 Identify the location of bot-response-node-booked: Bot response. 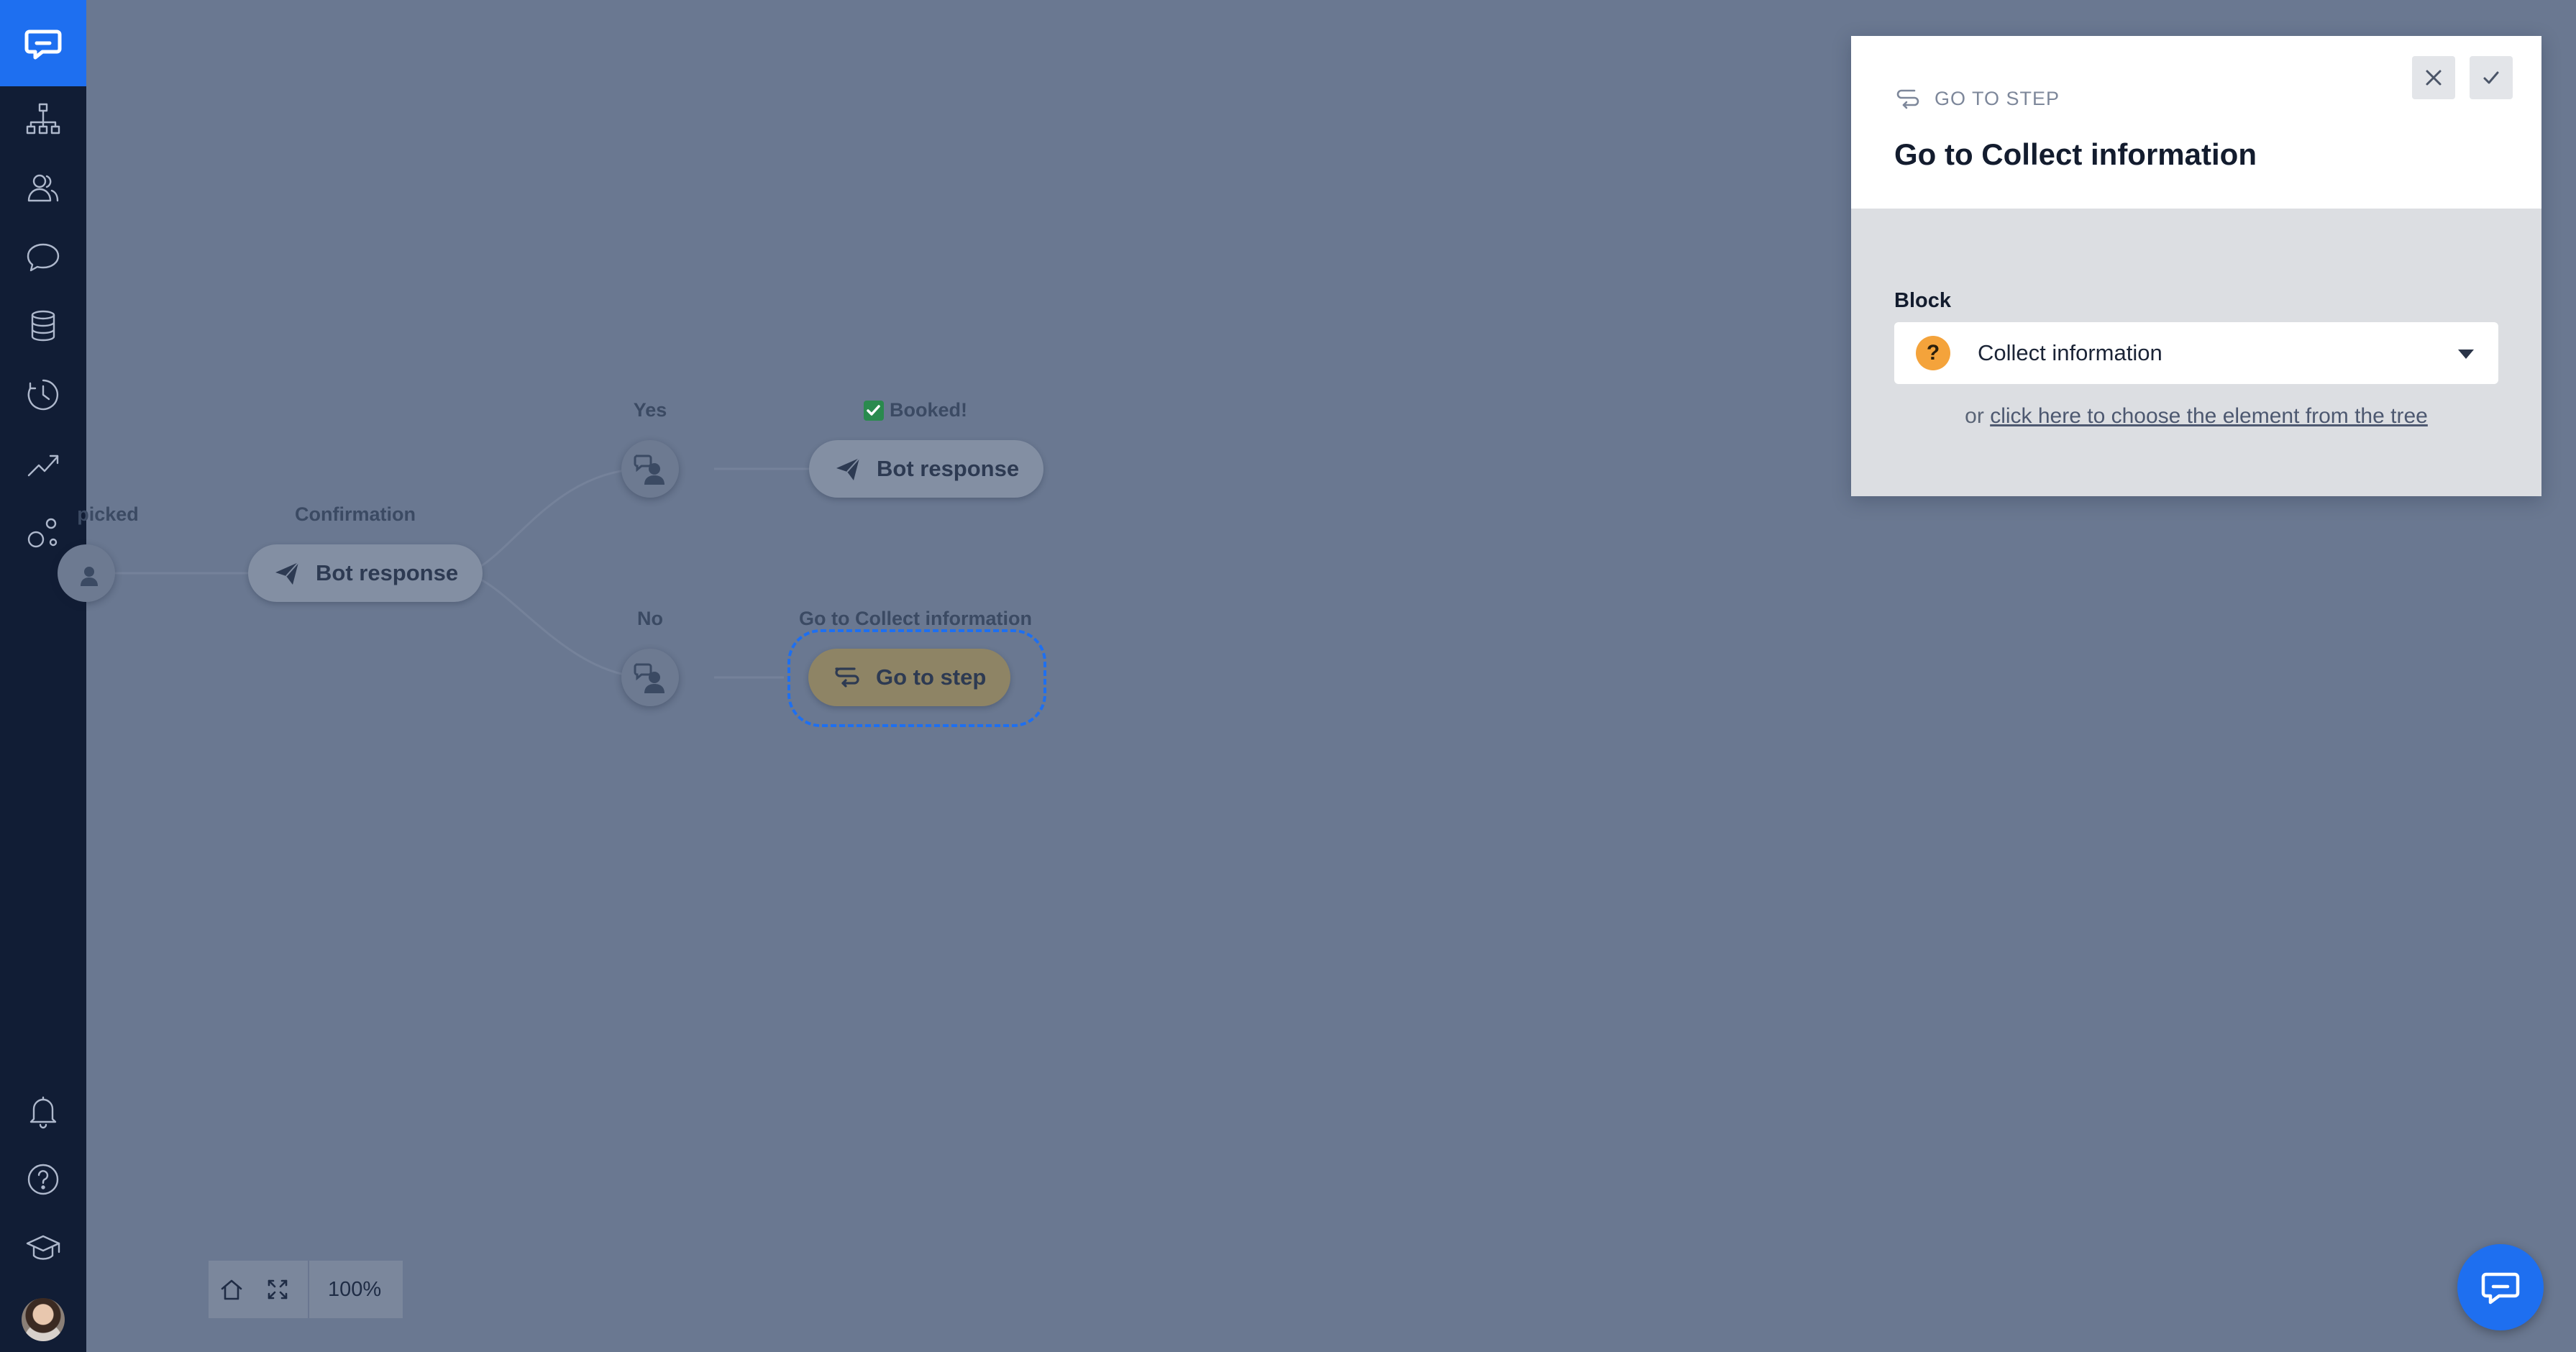
(926, 469).